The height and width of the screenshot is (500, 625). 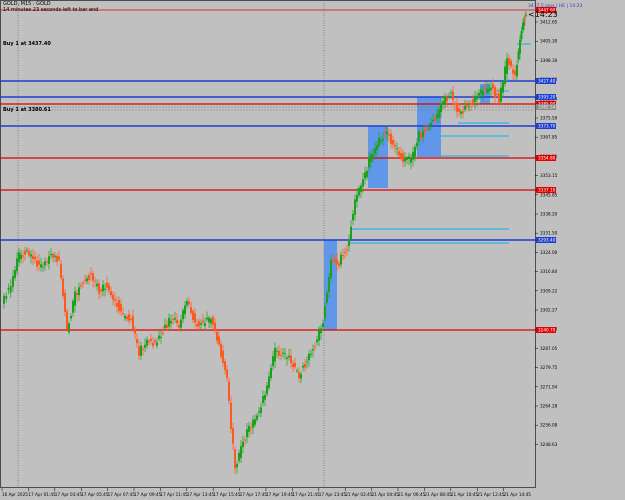 What do you see at coordinates (549, 41) in the screenshot?
I see `price-scale-label: 3405.30` at bounding box center [549, 41].